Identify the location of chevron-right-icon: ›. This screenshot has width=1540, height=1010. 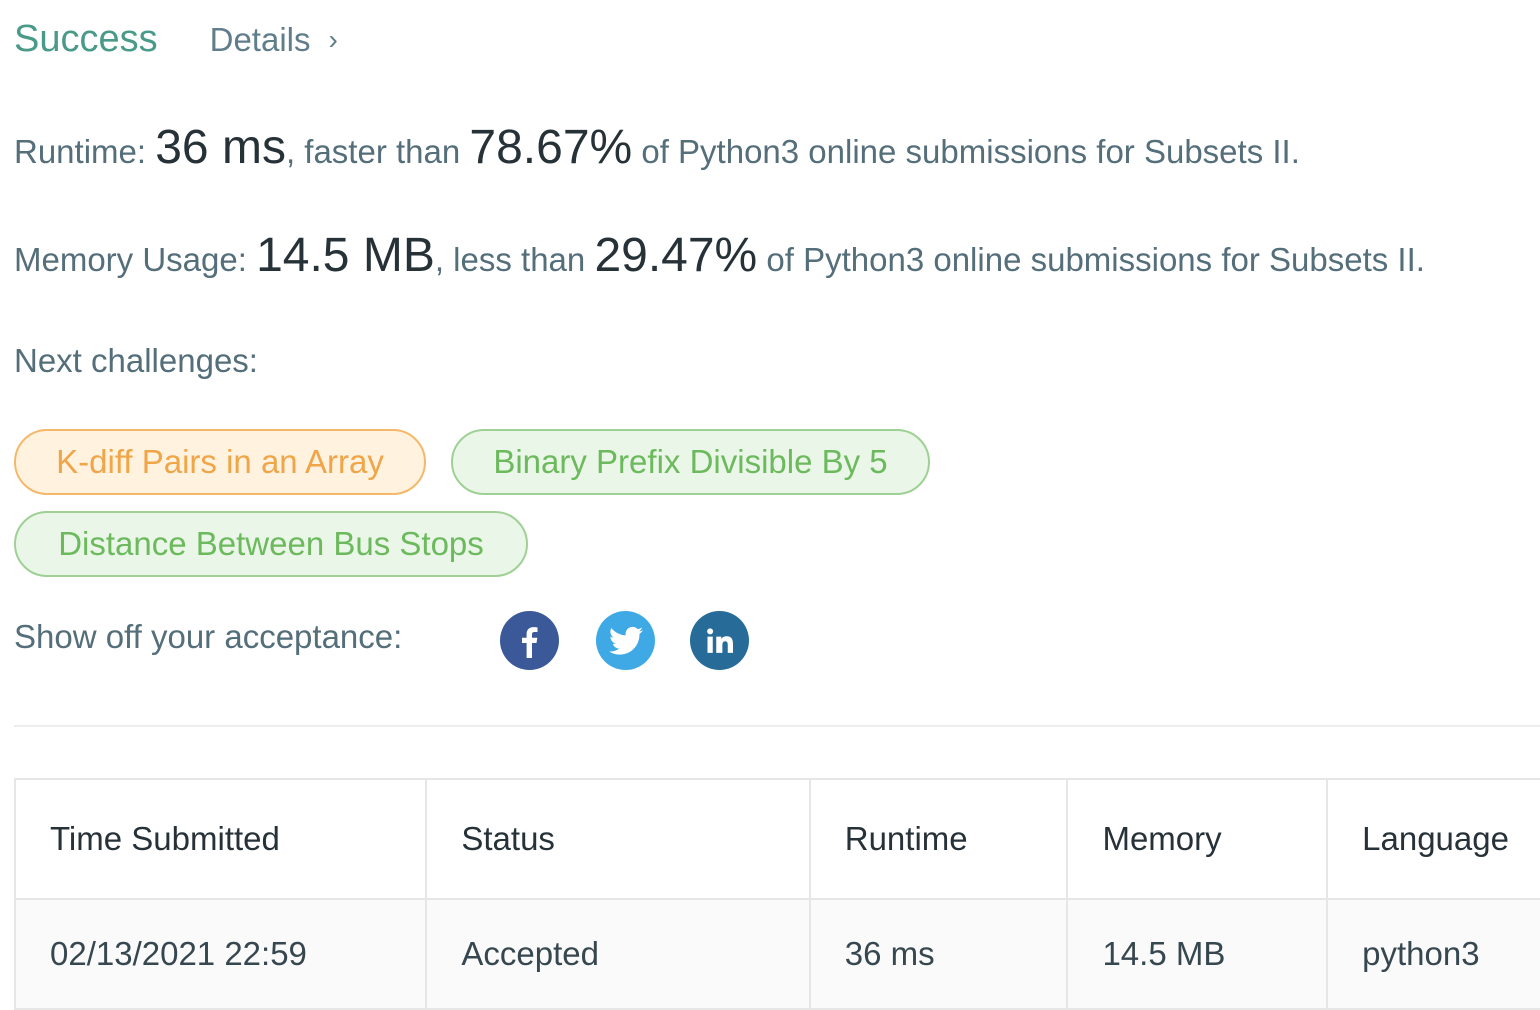
(333, 40).